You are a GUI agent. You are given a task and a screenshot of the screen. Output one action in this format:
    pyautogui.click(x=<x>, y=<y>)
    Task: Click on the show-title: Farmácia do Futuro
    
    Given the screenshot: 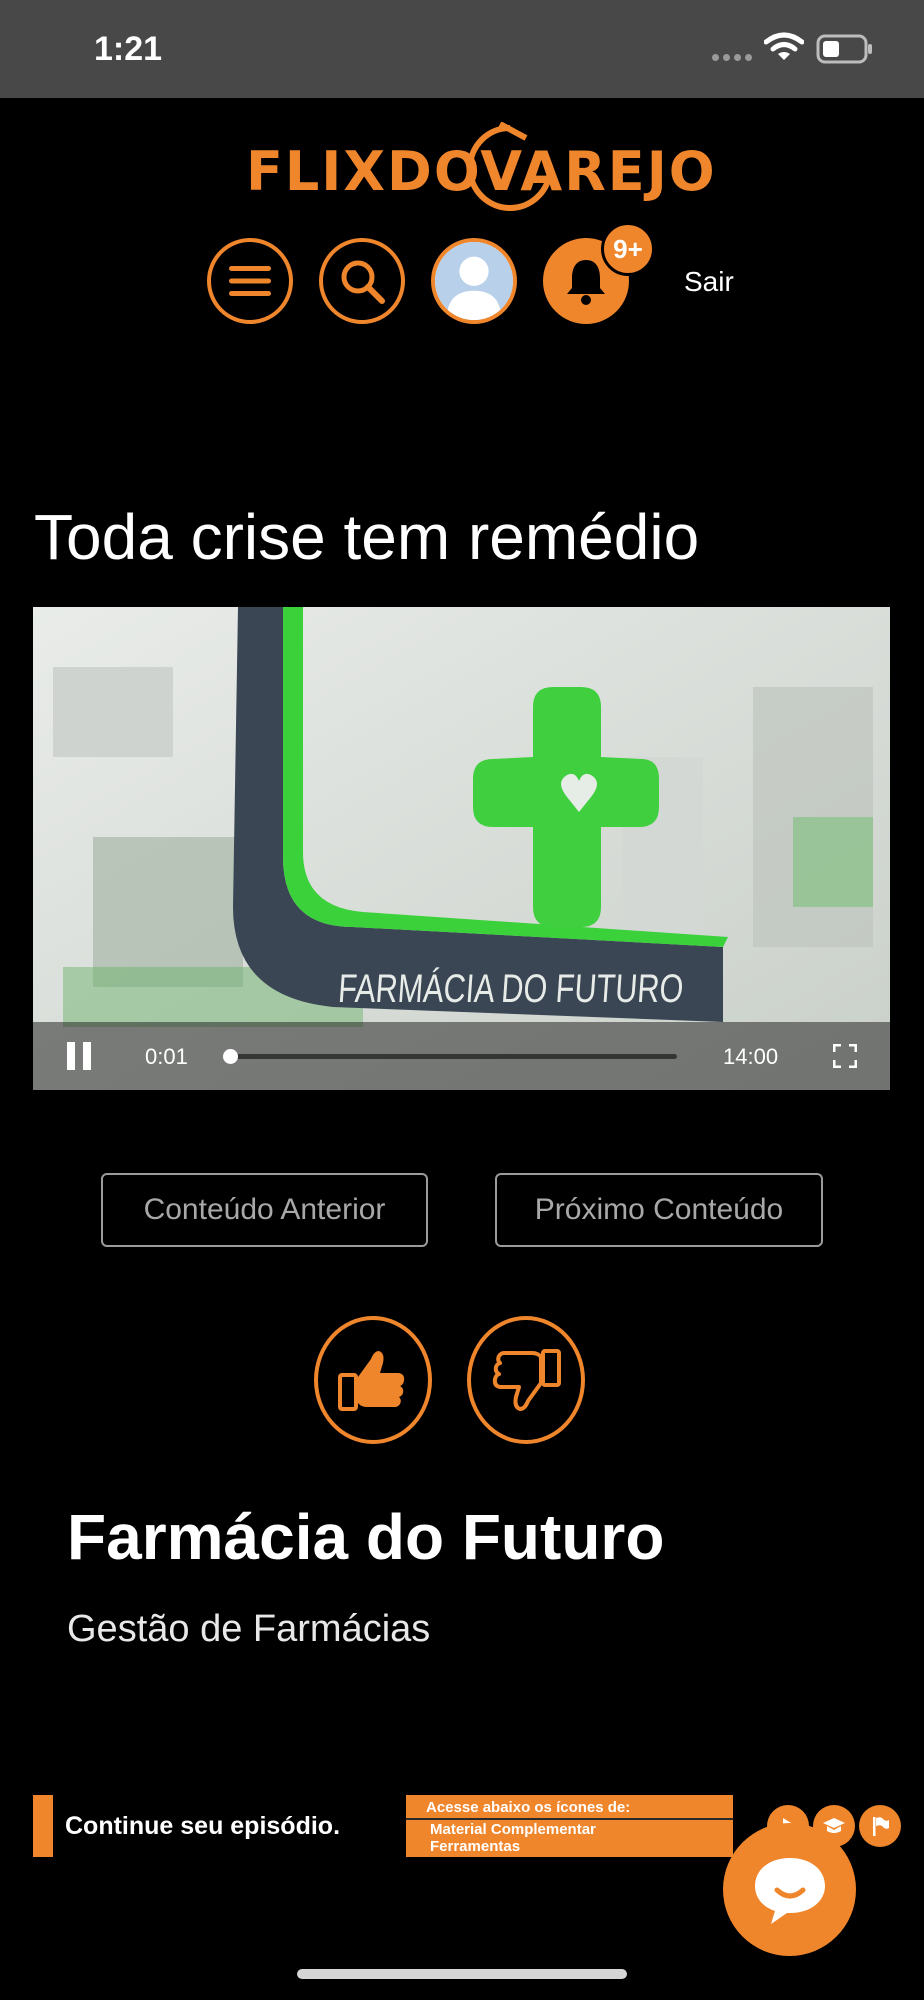 What is the action you would take?
    pyautogui.click(x=366, y=1537)
    